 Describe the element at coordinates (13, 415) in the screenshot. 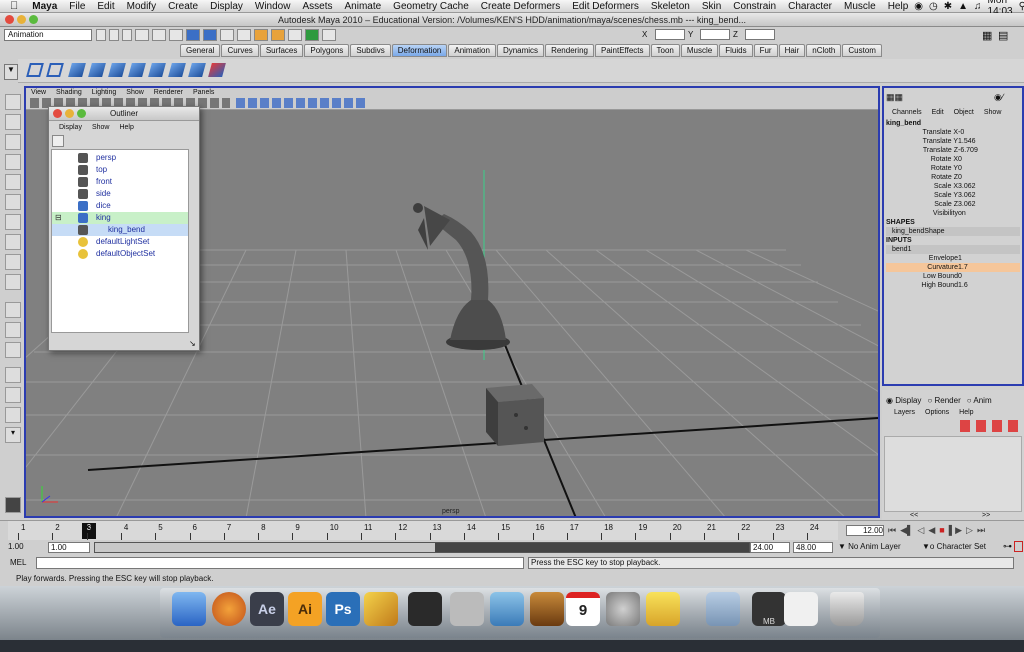

I see `hypershade-layout-icon` at that location.